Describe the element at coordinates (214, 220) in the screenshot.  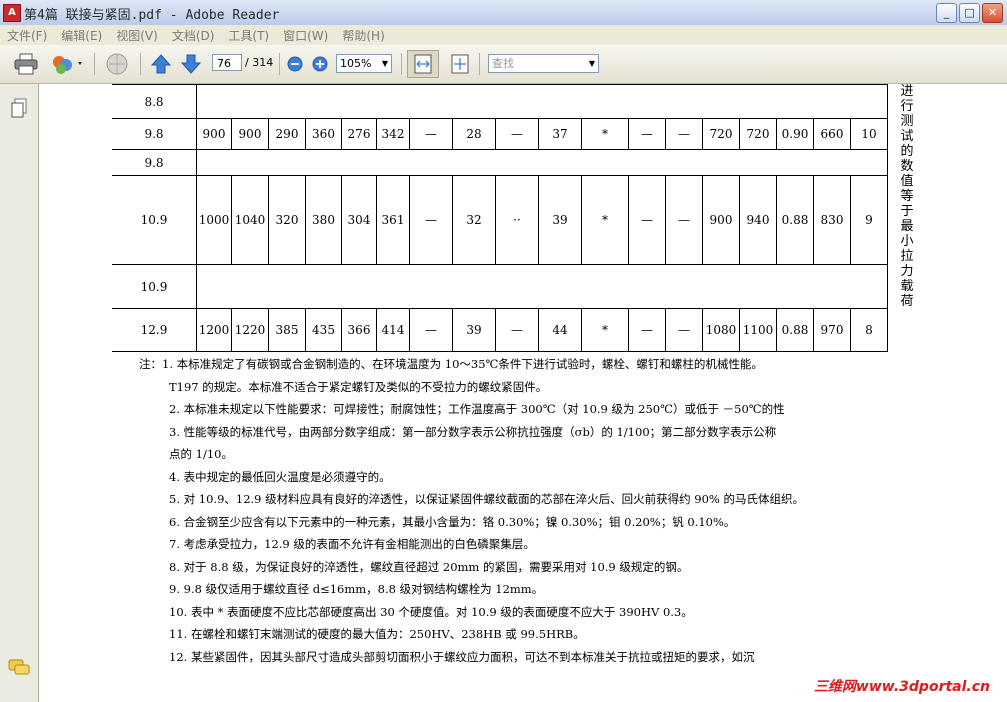
I see `table-cell: 1000` at that location.